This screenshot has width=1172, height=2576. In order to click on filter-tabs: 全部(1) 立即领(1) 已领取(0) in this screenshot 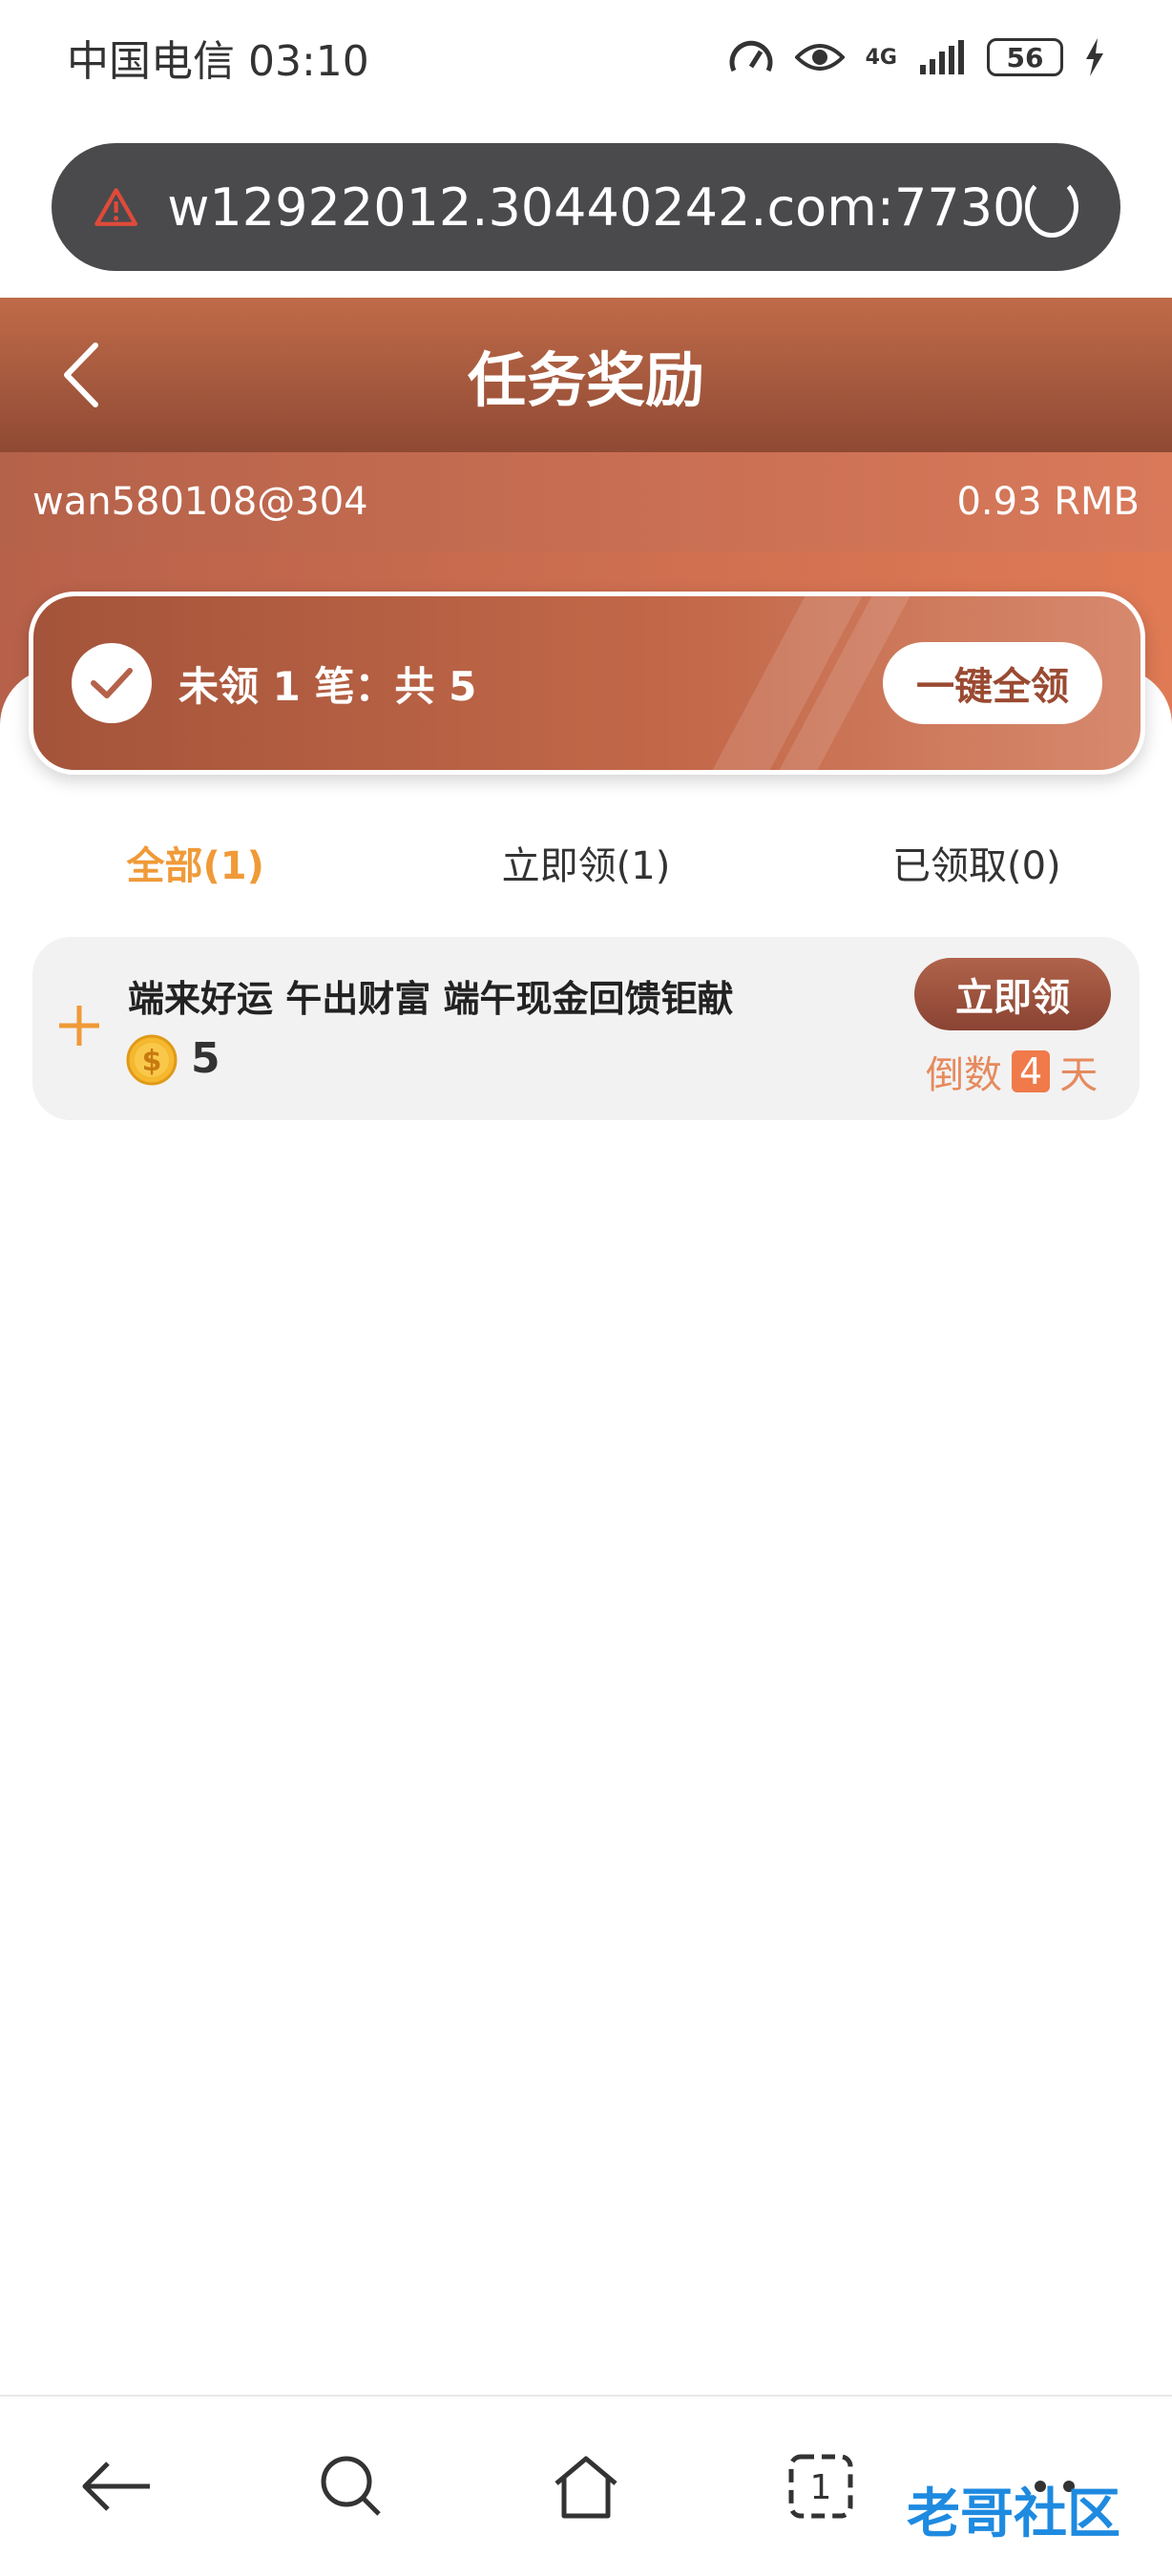, I will do `click(586, 862)`.